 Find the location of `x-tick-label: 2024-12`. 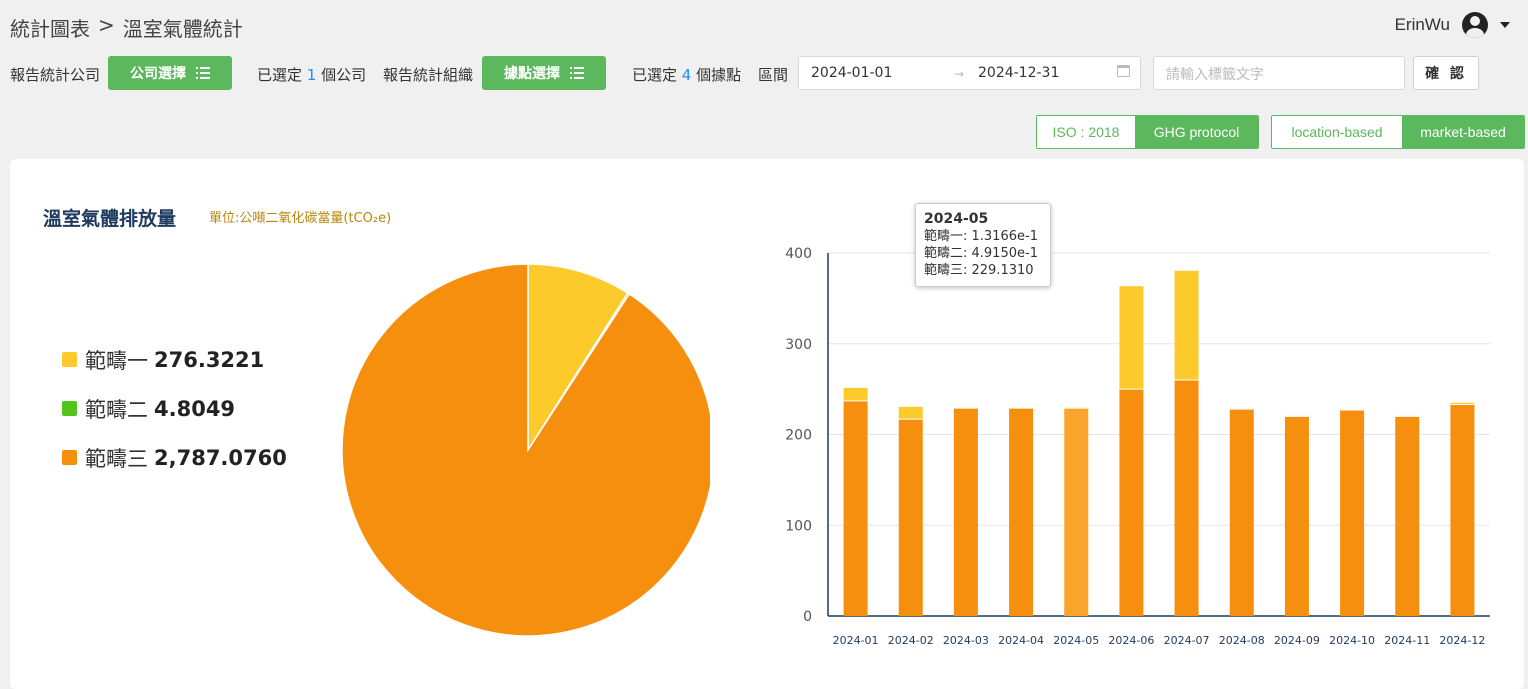

x-tick-label: 2024-12 is located at coordinates (1462, 640).